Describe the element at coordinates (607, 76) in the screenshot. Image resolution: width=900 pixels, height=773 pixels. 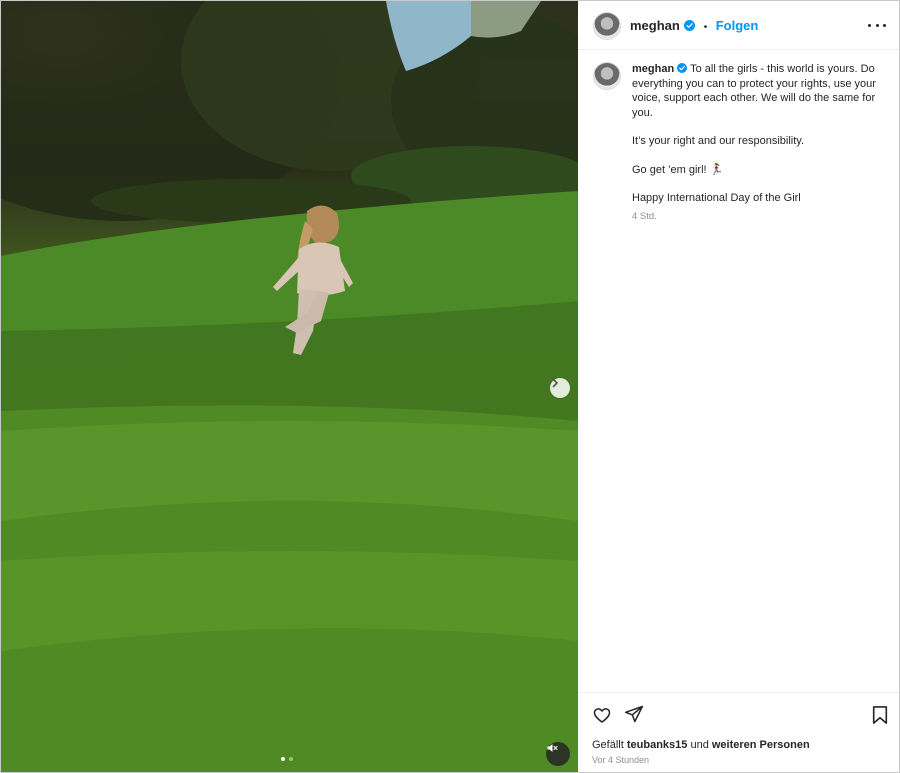
I see `caption-author-avatar` at that location.